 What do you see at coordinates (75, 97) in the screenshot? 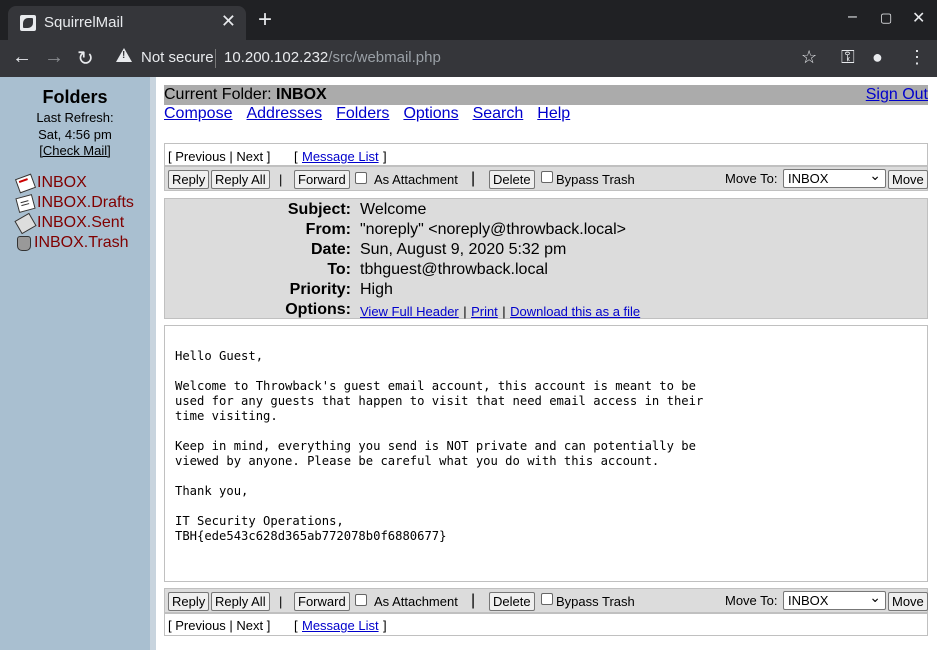
I see `folders-title: Folders` at bounding box center [75, 97].